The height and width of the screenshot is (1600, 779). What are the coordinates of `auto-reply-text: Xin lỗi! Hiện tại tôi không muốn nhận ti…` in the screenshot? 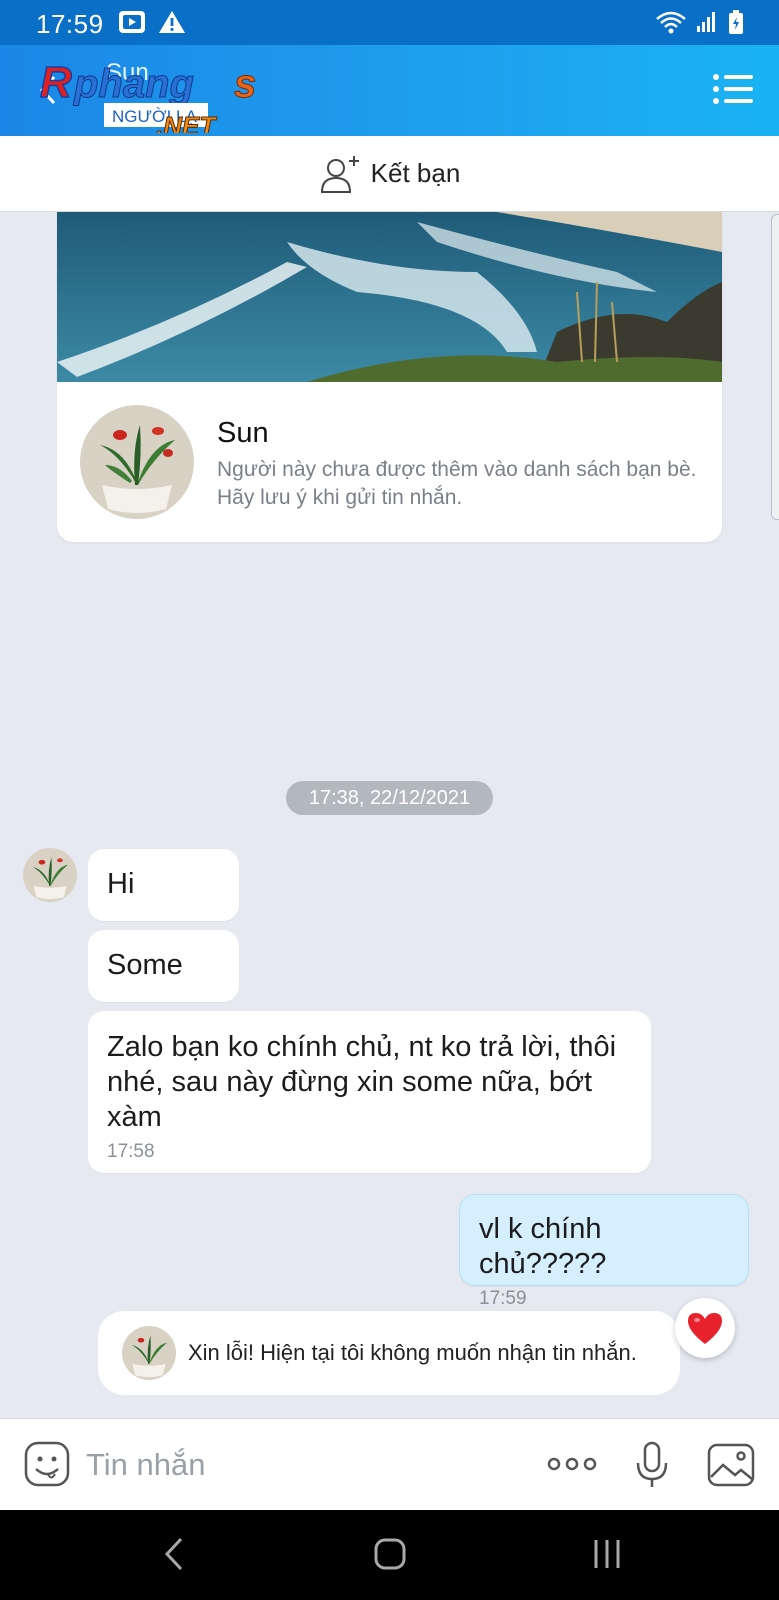 It's located at (412, 1352).